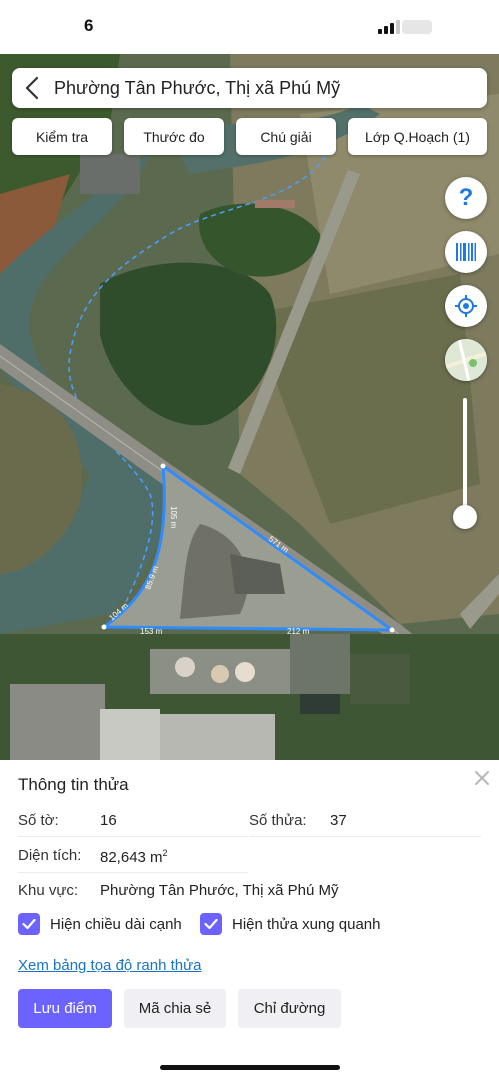 The height and width of the screenshot is (1080, 499). I want to click on tab-thuoc-do: Thước đo, so click(174, 136).